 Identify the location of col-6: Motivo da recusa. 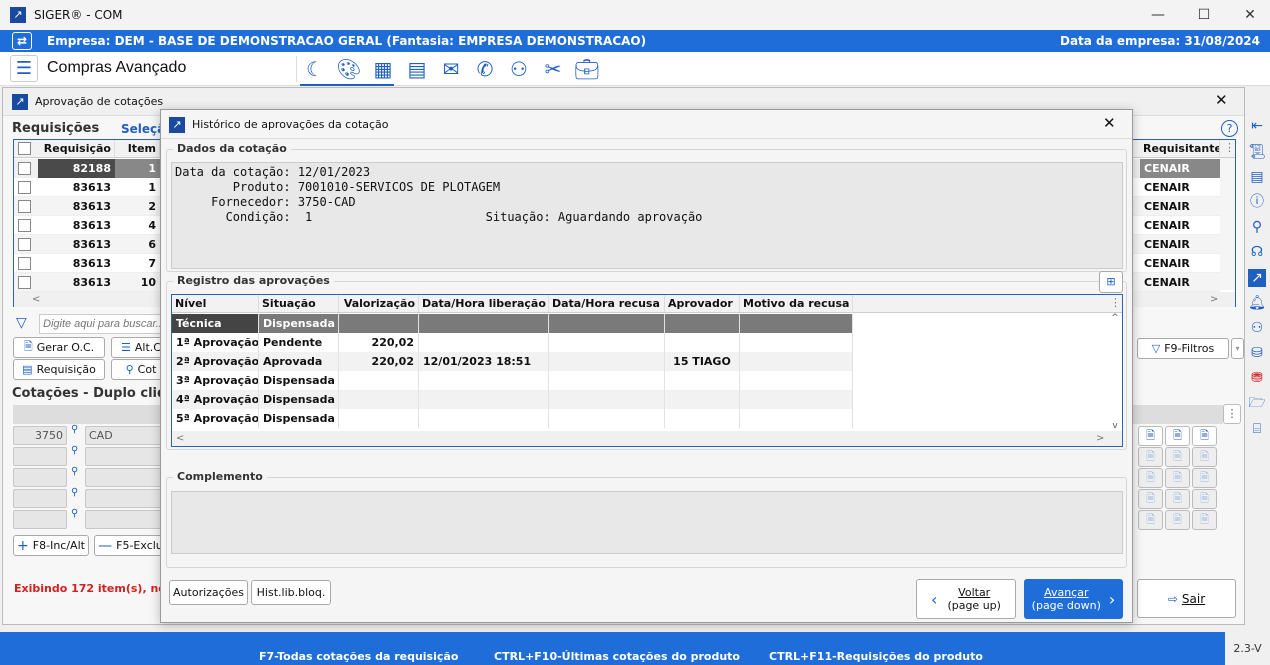
(796, 304).